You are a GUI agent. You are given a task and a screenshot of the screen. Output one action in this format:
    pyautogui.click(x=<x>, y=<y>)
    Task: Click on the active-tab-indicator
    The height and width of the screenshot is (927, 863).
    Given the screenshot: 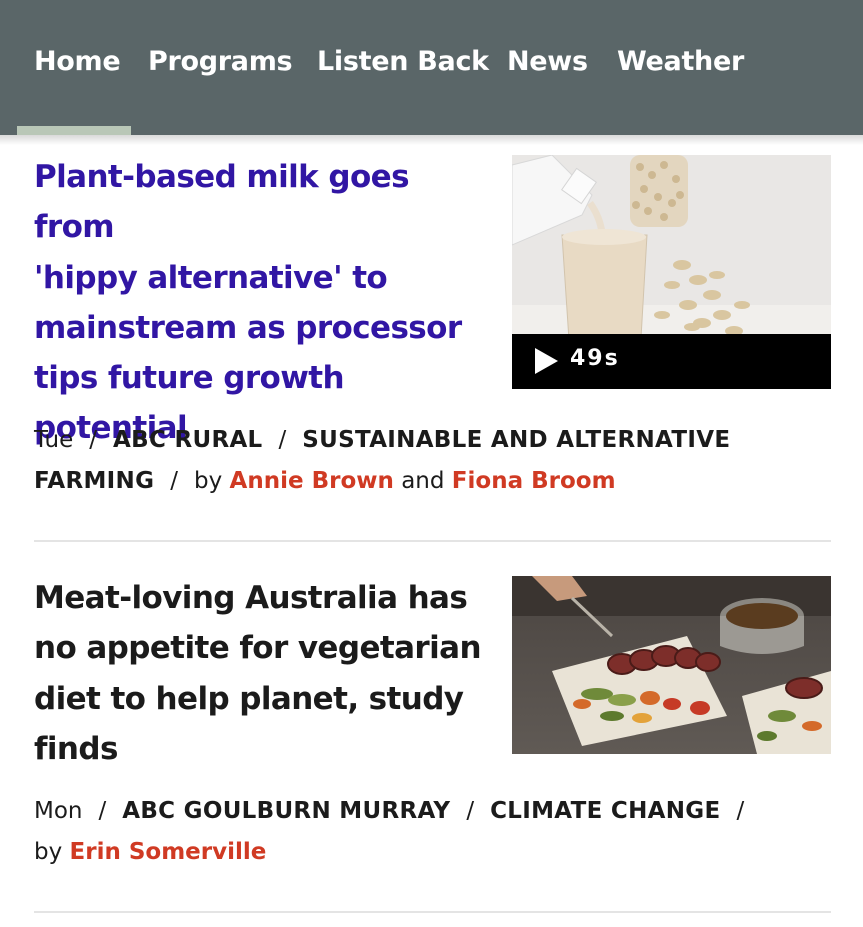 What is the action you would take?
    pyautogui.click(x=74, y=130)
    